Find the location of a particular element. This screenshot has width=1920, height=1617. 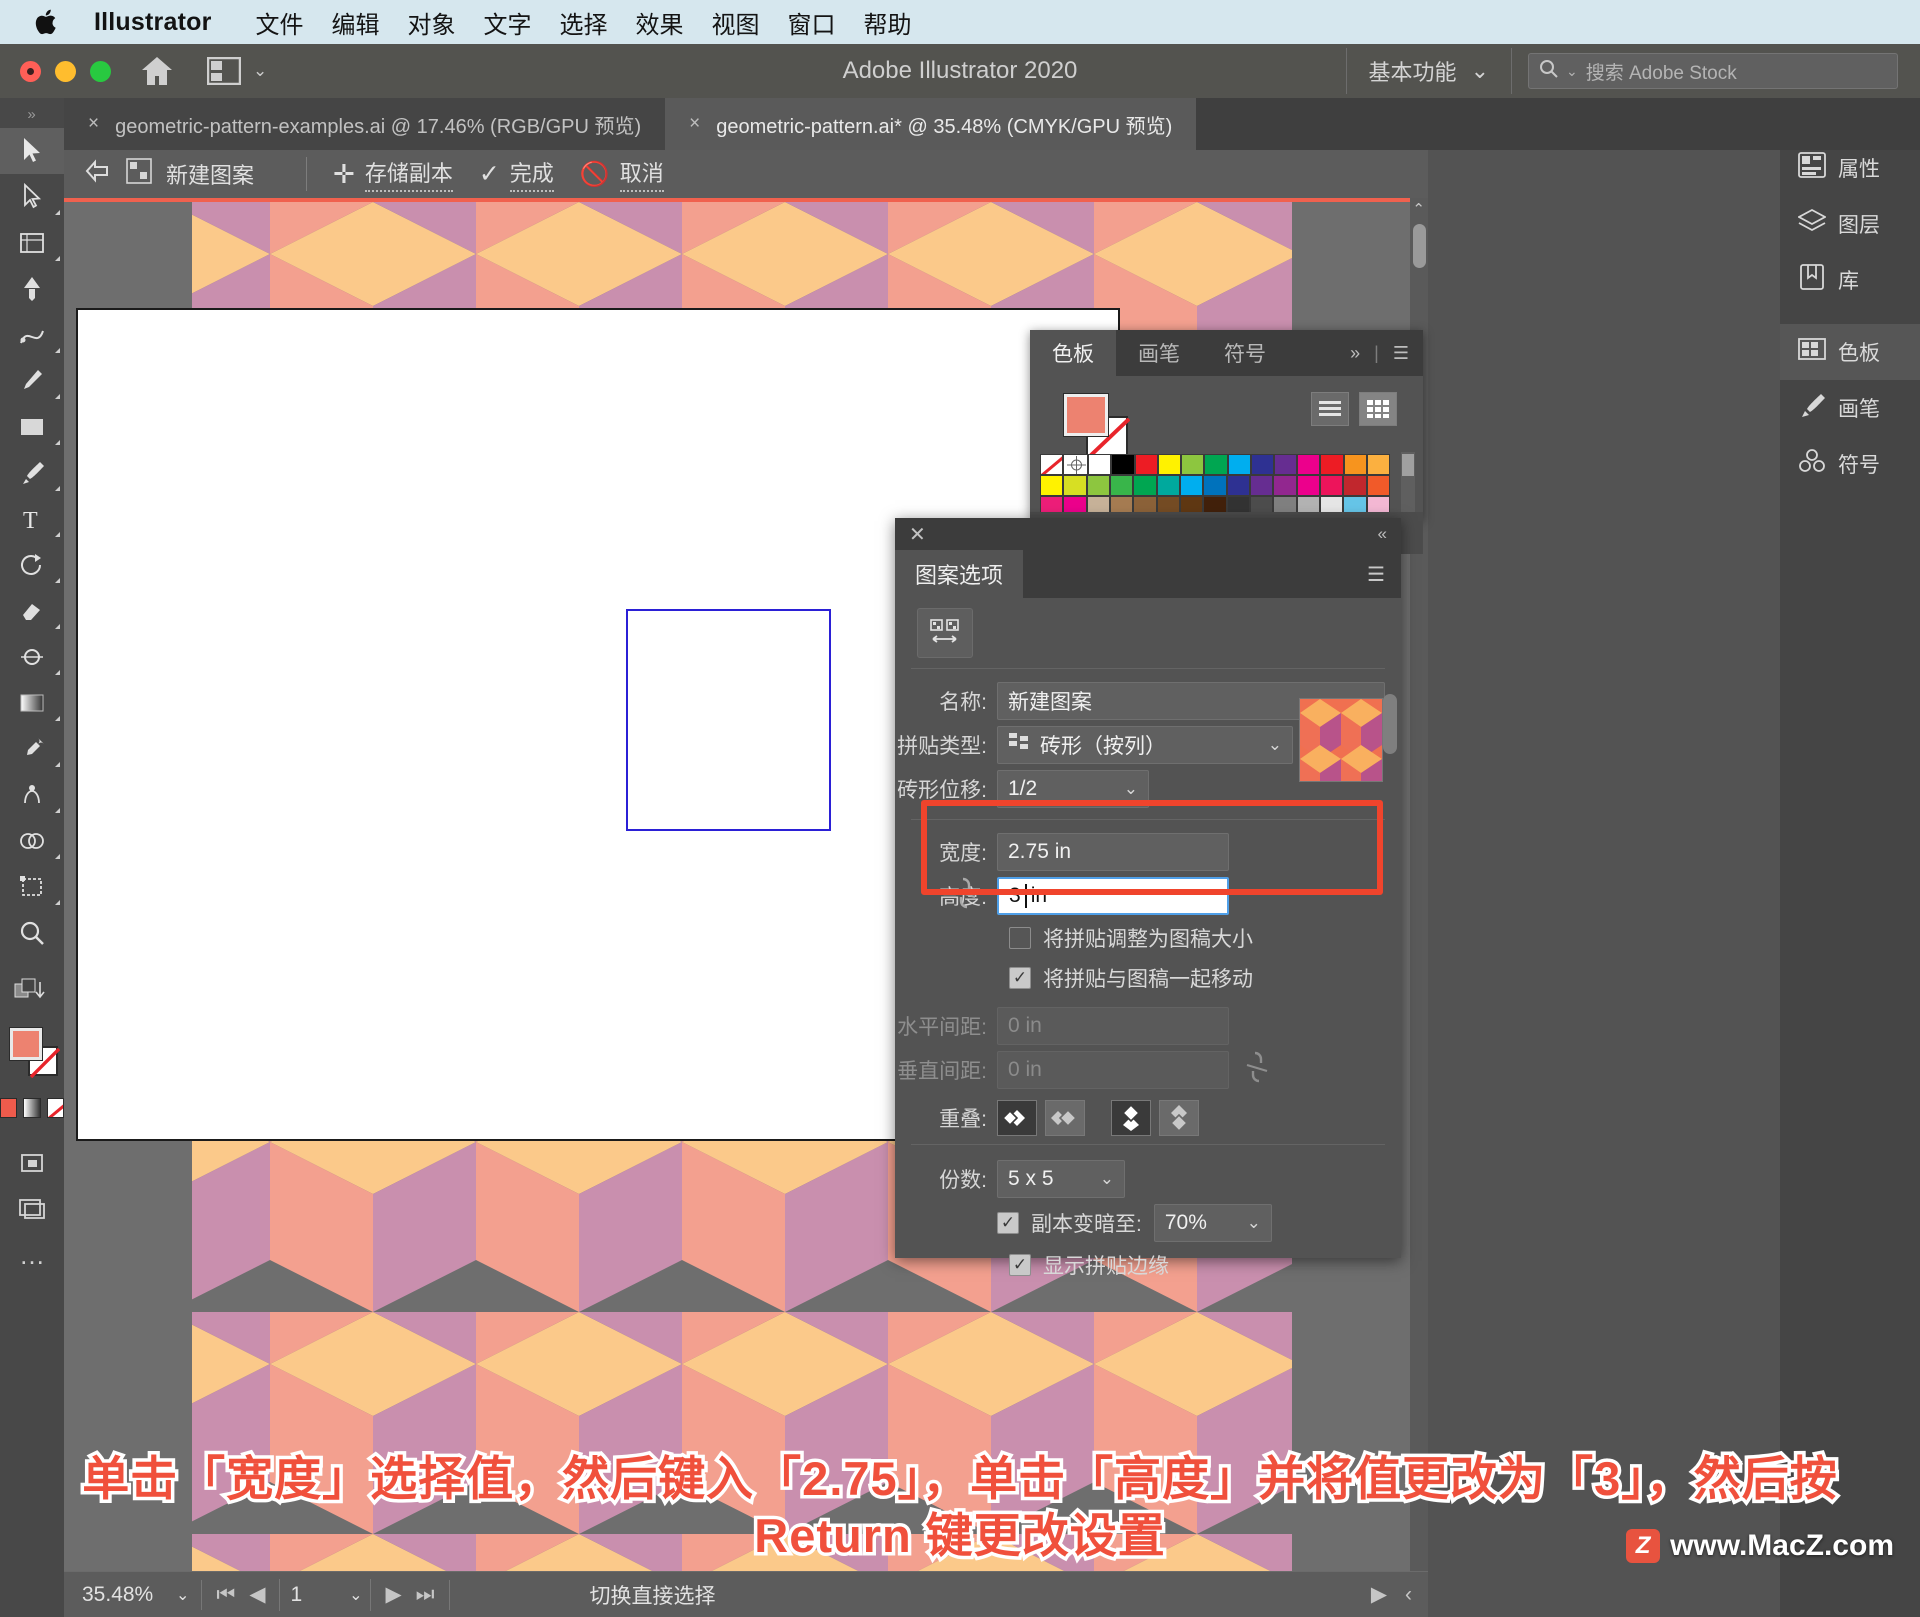

pencil-tool is located at coordinates (32, 381).